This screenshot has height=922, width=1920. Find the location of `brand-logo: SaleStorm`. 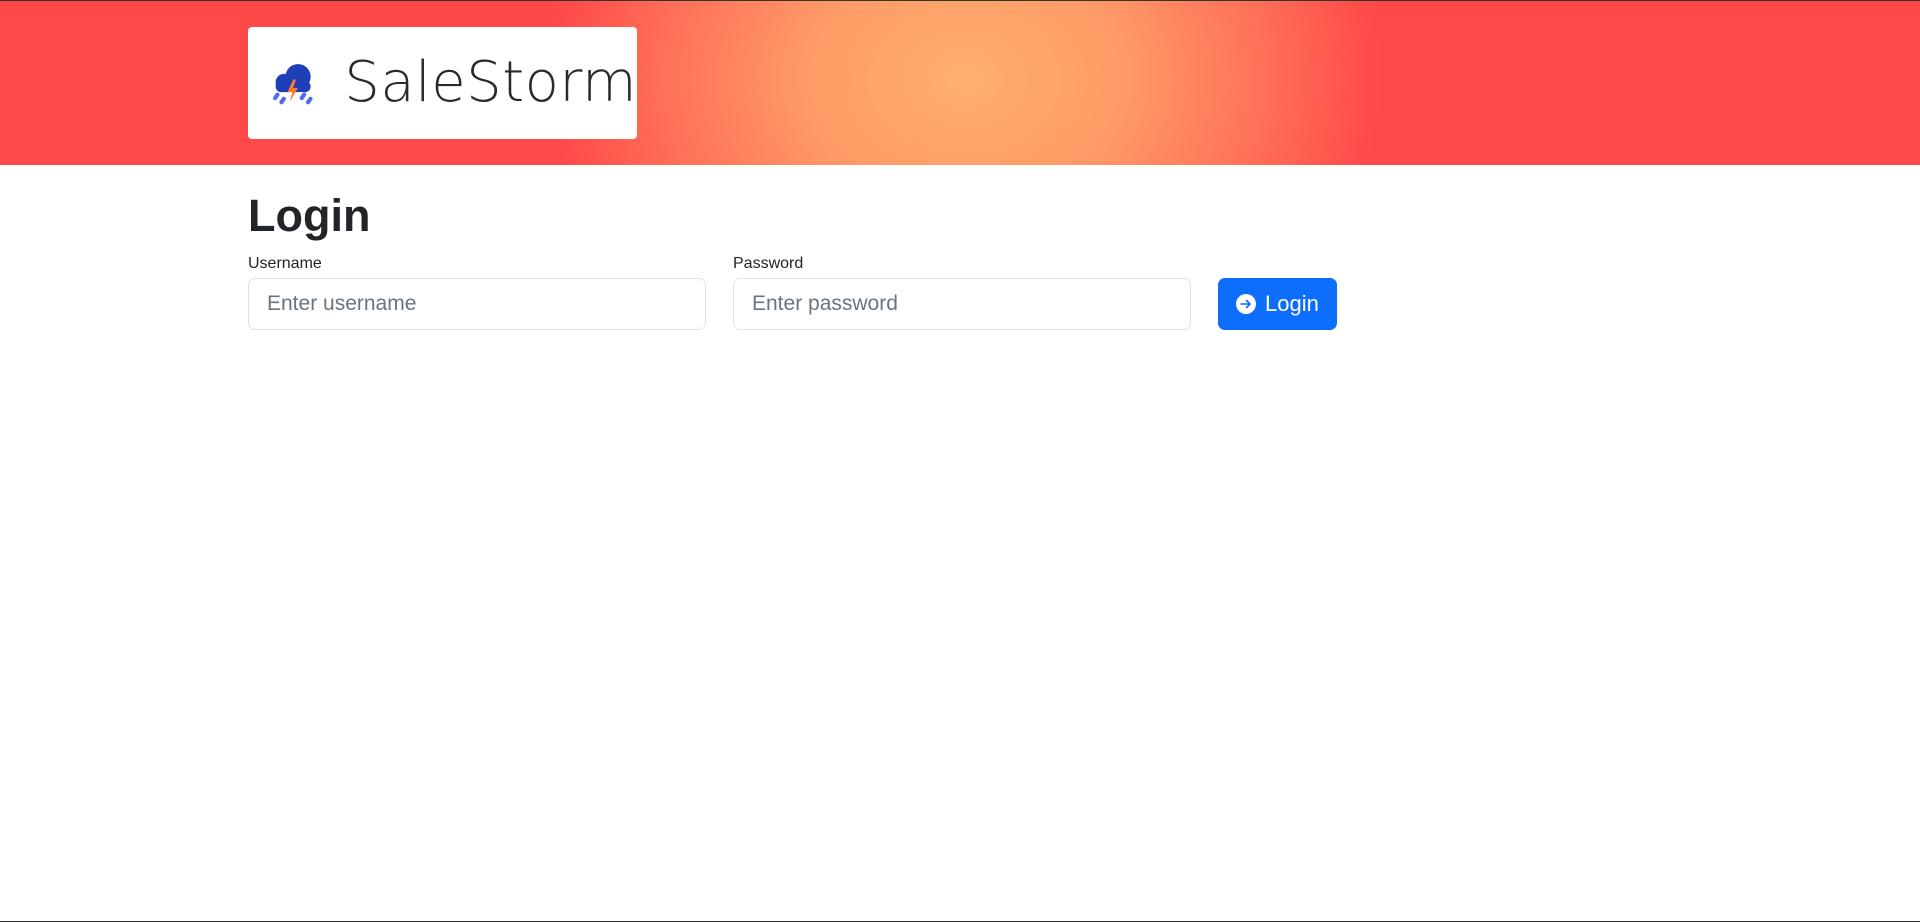

brand-logo: SaleStorm is located at coordinates (442, 83).